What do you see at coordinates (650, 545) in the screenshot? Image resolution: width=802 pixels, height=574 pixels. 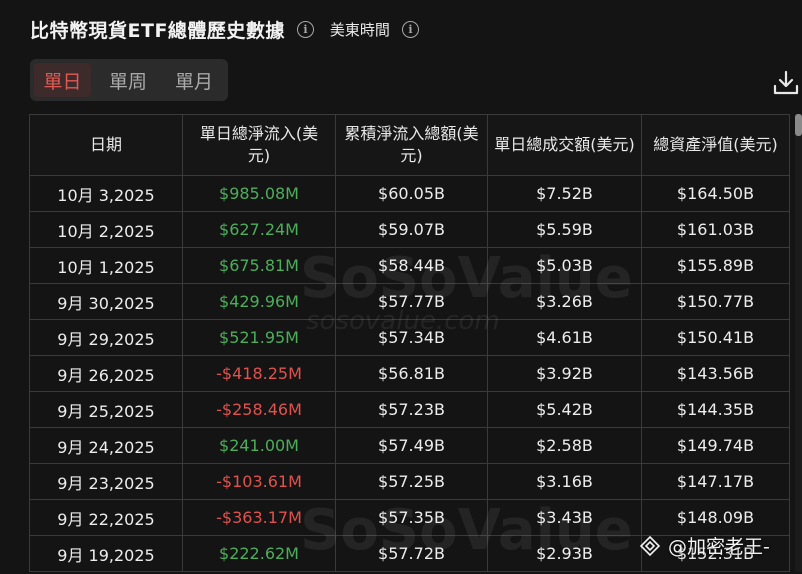 I see `diamond-logo-icon` at bounding box center [650, 545].